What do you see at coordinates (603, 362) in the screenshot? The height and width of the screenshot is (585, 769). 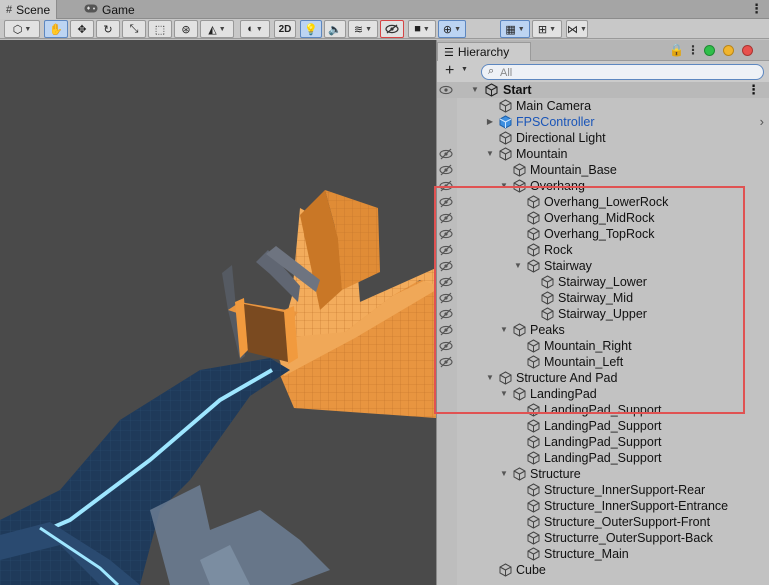 I see `hierarchy-item: Mountain_Left` at bounding box center [603, 362].